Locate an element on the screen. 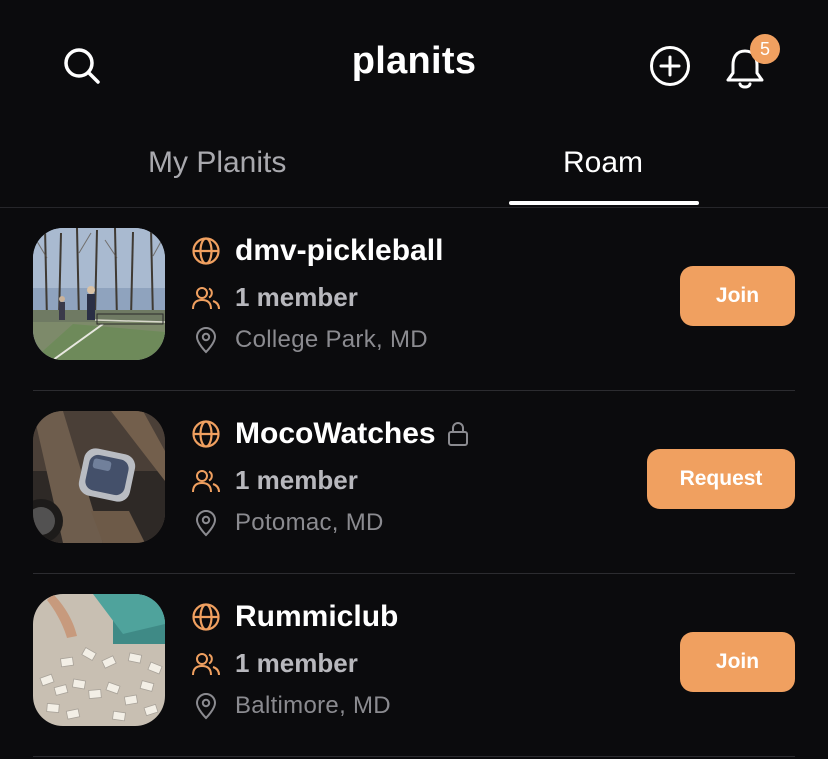  location-line: College Park, MD is located at coordinates (309, 340).